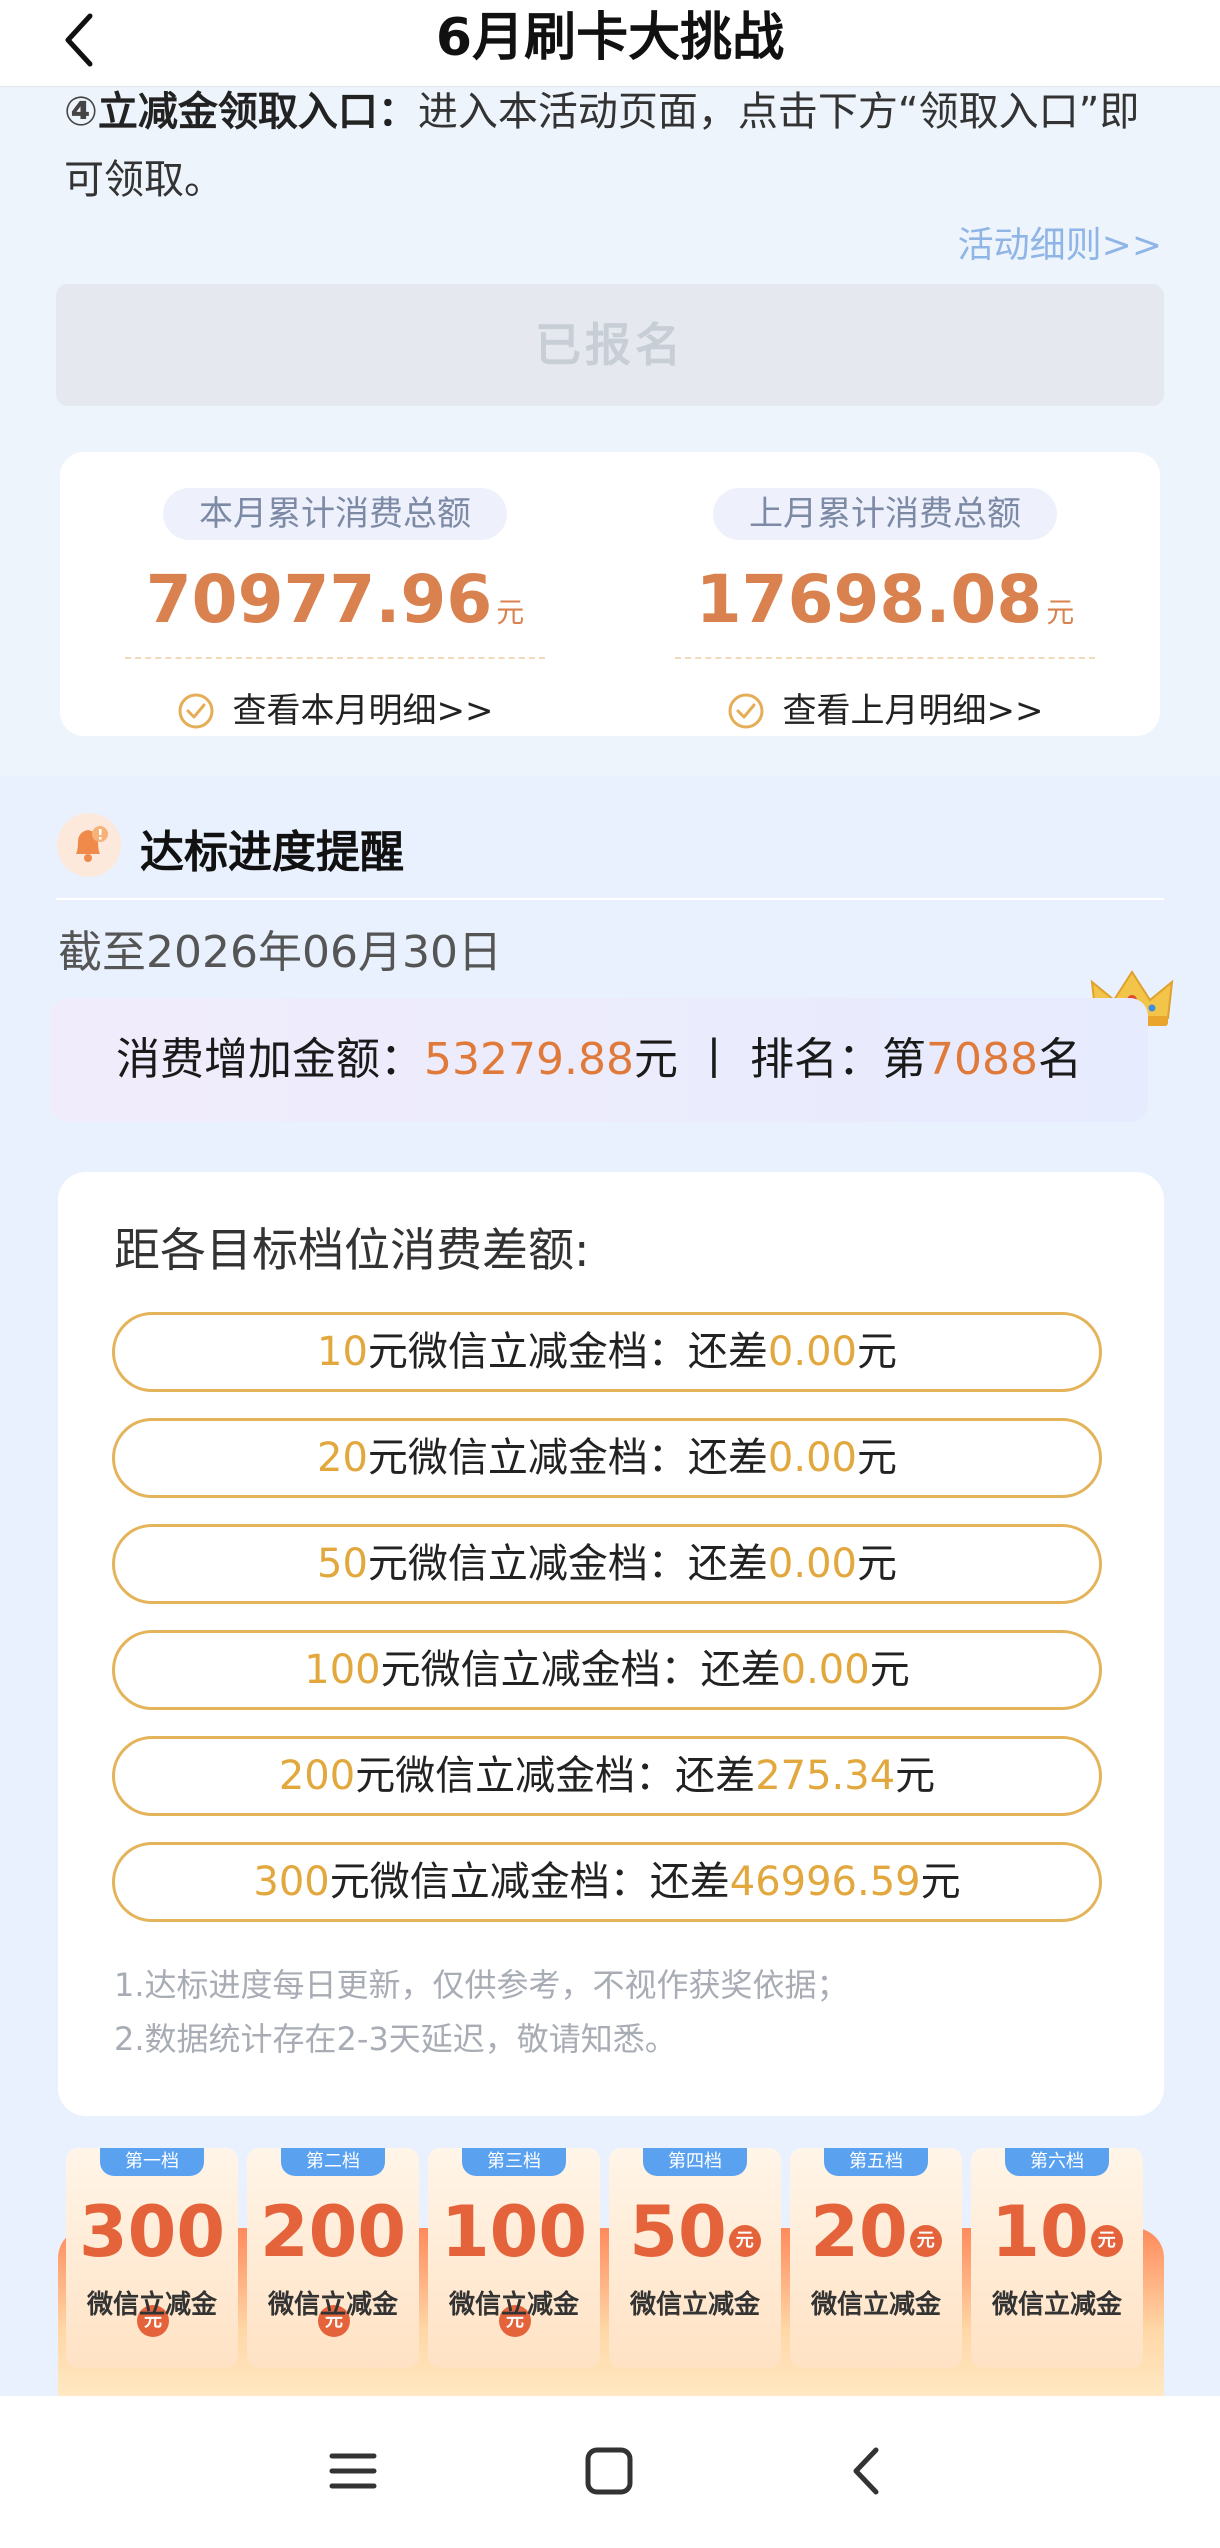 Image resolution: width=1220 pixels, height=2548 pixels. What do you see at coordinates (335, 514) in the screenshot?
I see `this-month-label: 本月累计消费总额` at bounding box center [335, 514].